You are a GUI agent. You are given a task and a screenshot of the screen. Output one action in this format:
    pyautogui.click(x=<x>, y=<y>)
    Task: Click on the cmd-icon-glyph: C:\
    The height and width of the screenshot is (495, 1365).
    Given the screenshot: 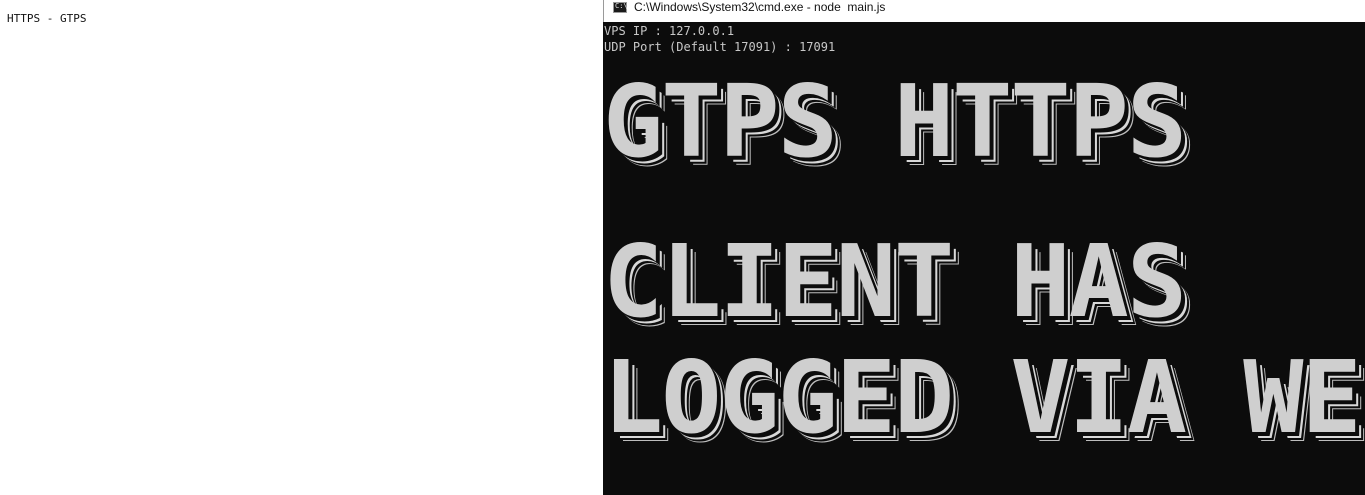 What is the action you would take?
    pyautogui.click(x=621, y=6)
    